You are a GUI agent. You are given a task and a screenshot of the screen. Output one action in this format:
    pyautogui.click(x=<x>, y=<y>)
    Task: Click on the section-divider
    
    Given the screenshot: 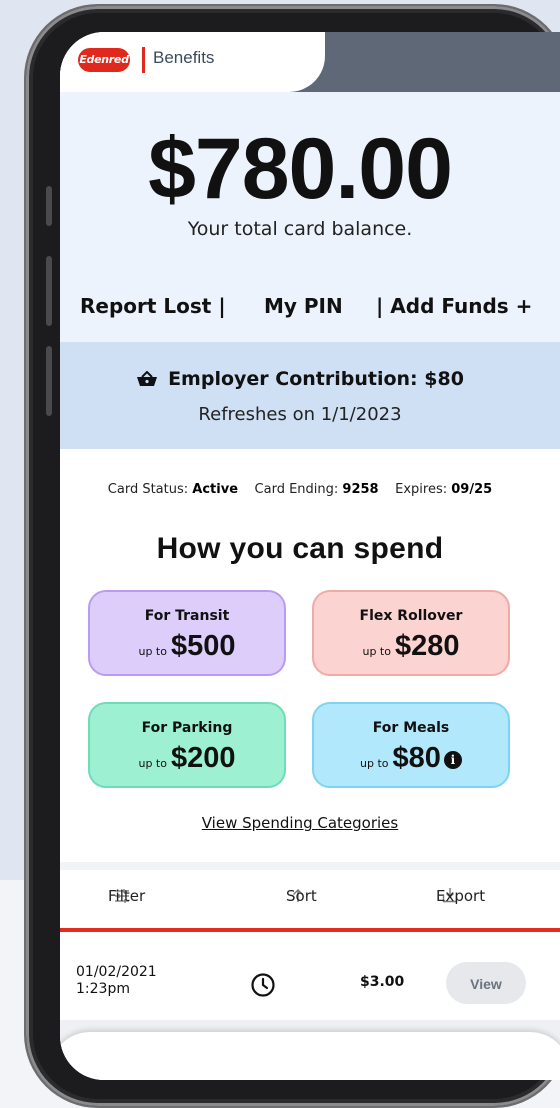 What is the action you would take?
    pyautogui.click(x=310, y=866)
    